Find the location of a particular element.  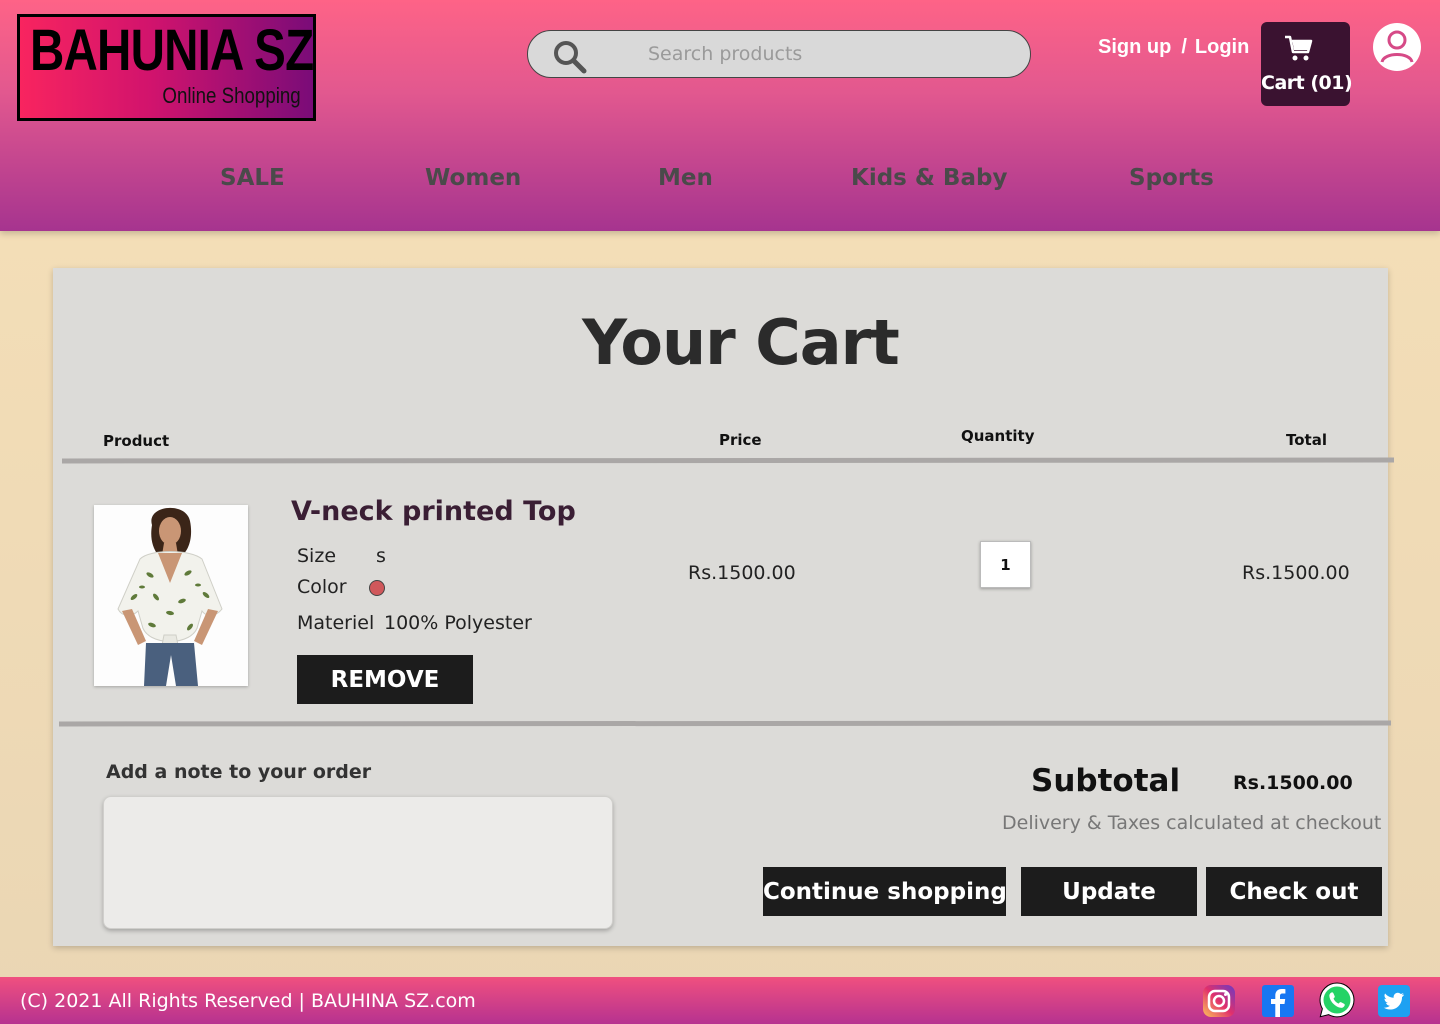

column-header-quantity: Quantity is located at coordinates (998, 436).